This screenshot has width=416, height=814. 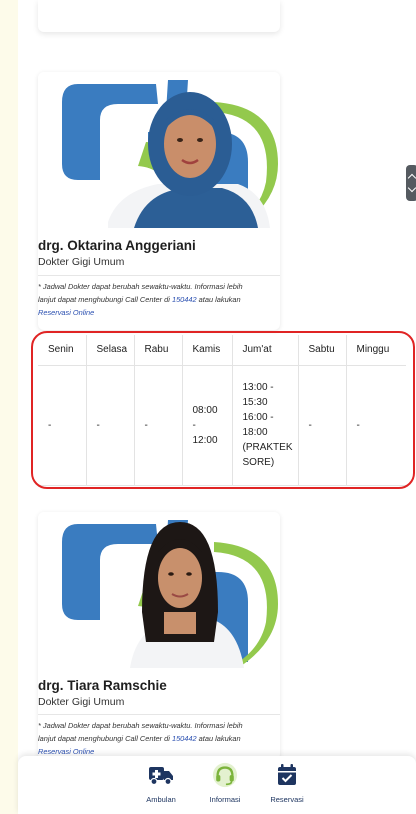 I want to click on left-strip, so click(x=9, y=407).